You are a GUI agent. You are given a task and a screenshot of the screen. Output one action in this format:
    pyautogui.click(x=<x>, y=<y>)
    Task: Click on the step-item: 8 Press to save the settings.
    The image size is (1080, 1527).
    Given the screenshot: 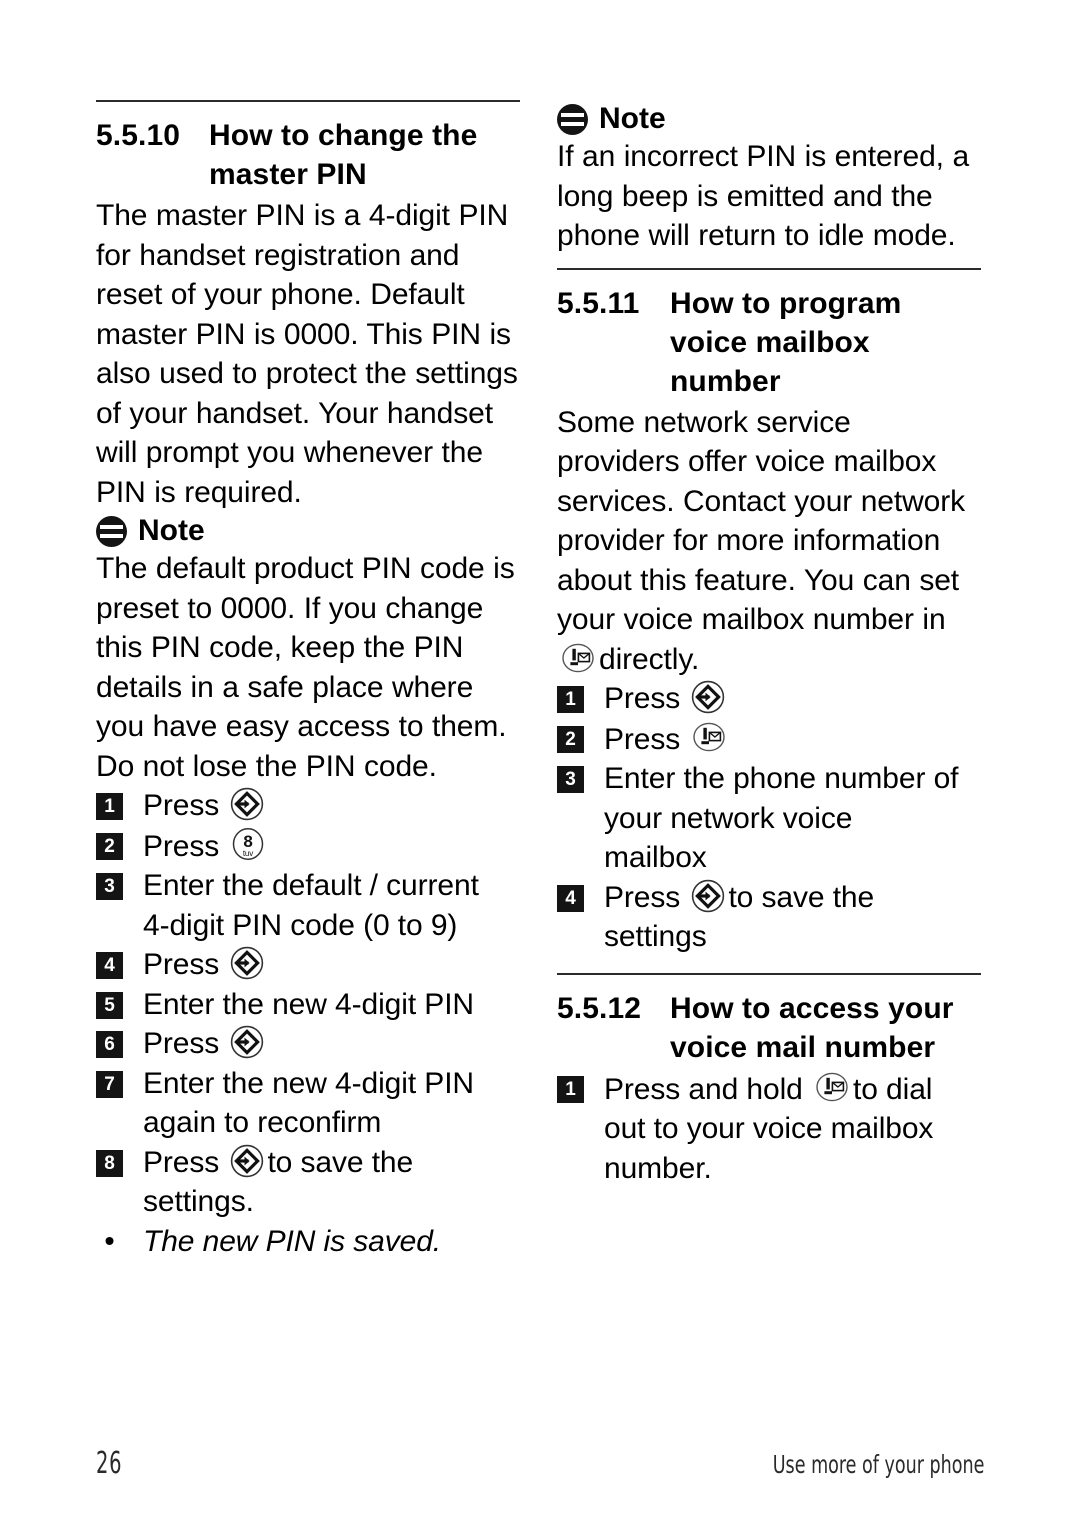 What is the action you would take?
    pyautogui.click(x=308, y=1182)
    